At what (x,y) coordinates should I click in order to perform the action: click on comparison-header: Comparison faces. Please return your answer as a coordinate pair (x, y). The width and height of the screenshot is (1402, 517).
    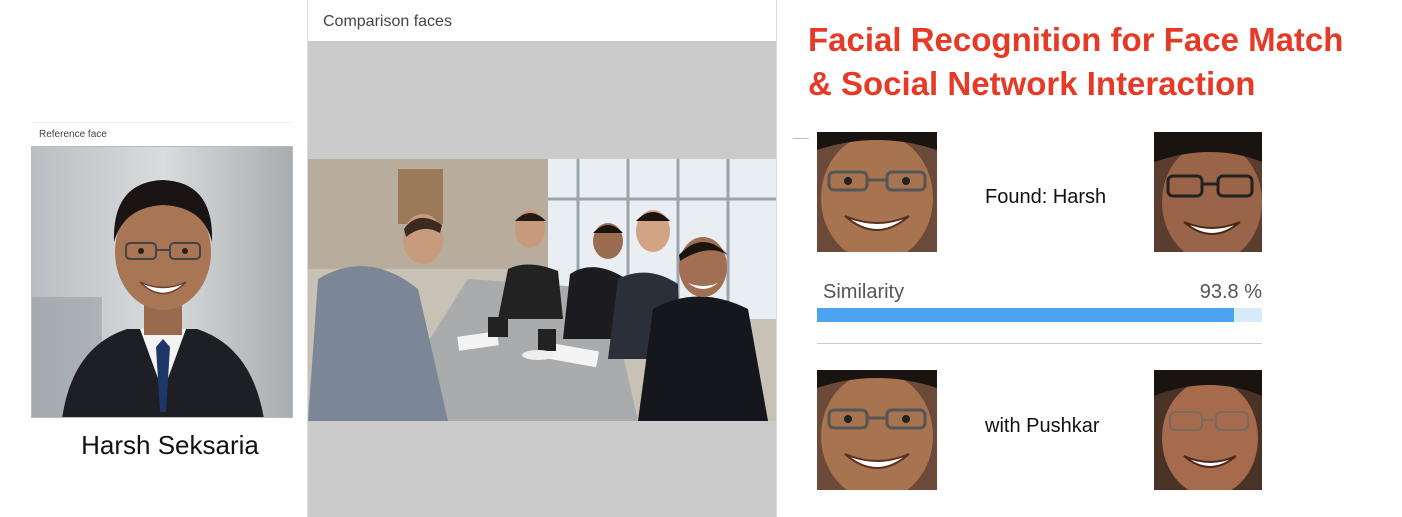
    Looking at the image, I should click on (542, 20).